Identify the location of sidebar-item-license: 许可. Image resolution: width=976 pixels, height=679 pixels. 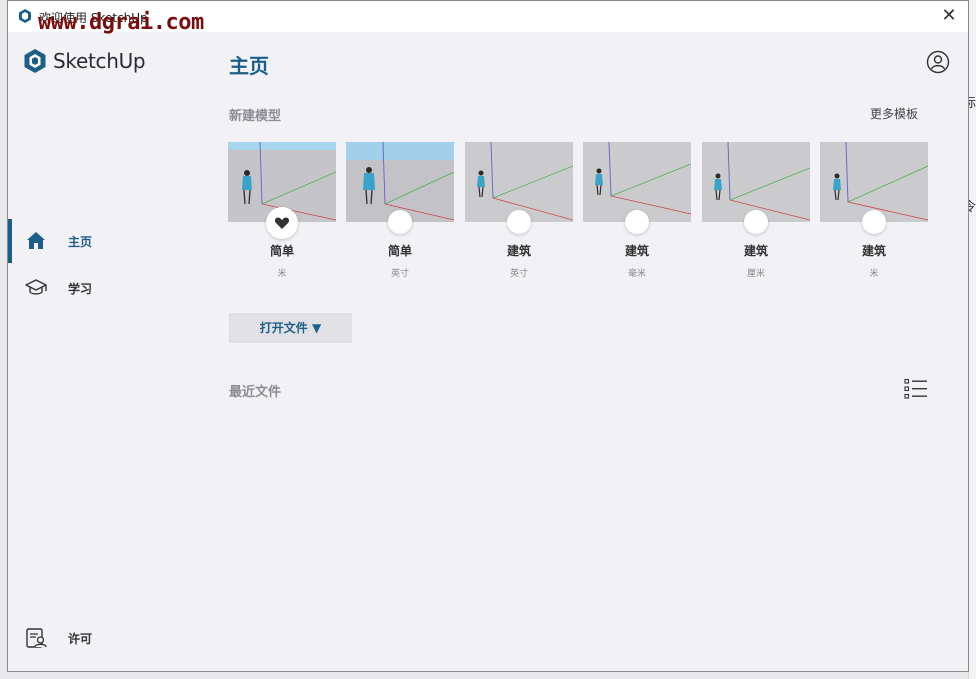
(108, 638).